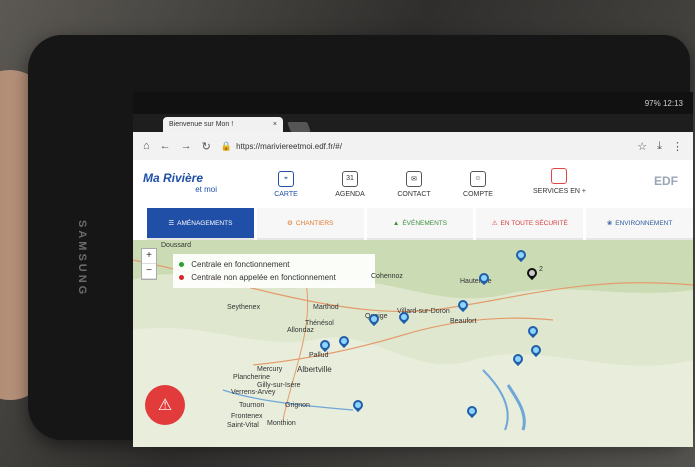 Image resolution: width=695 pixels, height=467 pixels. I want to click on place-grignon: Grignon, so click(297, 405).